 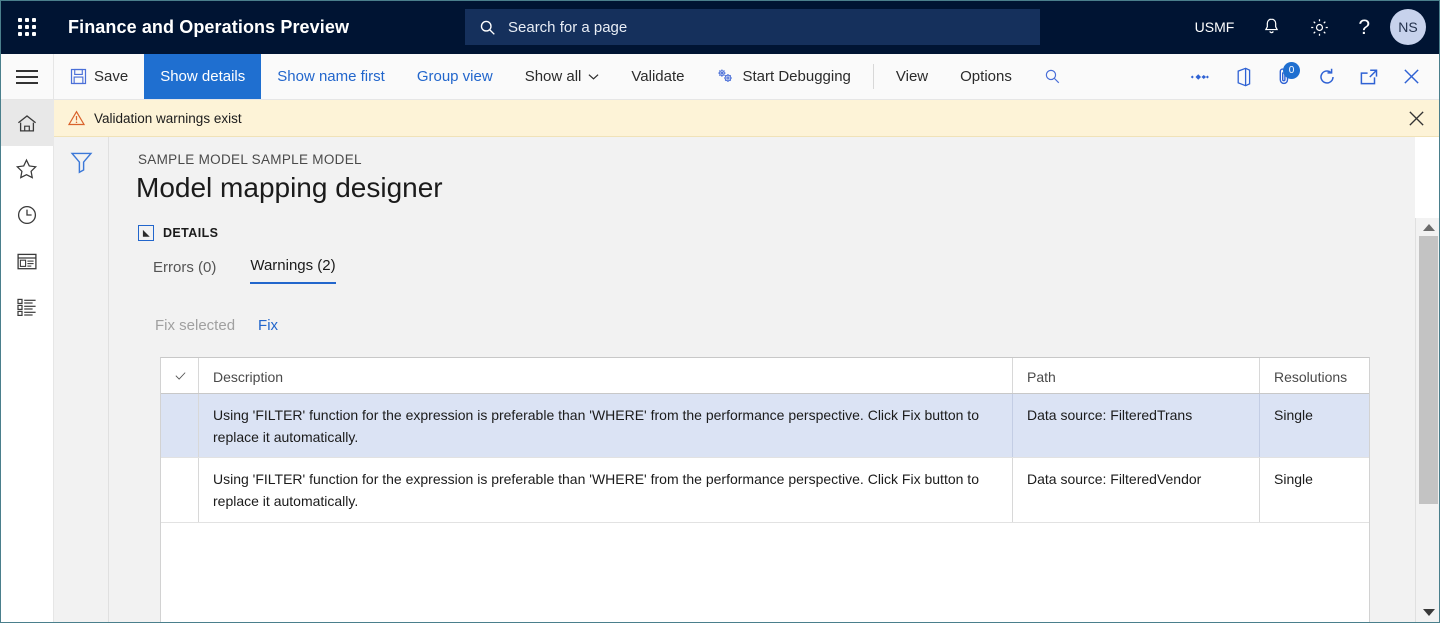 What do you see at coordinates (184, 271) in the screenshot?
I see `tab-errors: Errors (0)` at bounding box center [184, 271].